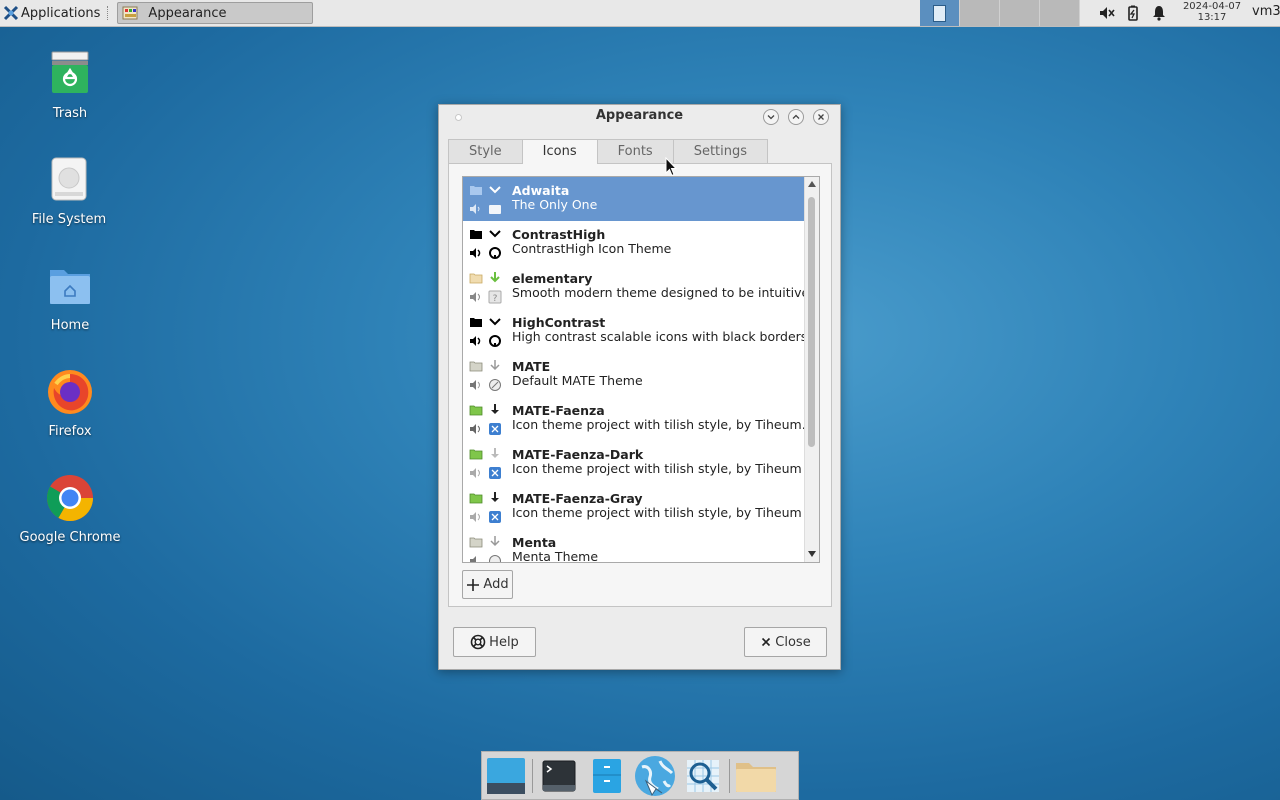 Image resolution: width=1280 pixels, height=800 pixels. I want to click on help-button: Help, so click(494, 642).